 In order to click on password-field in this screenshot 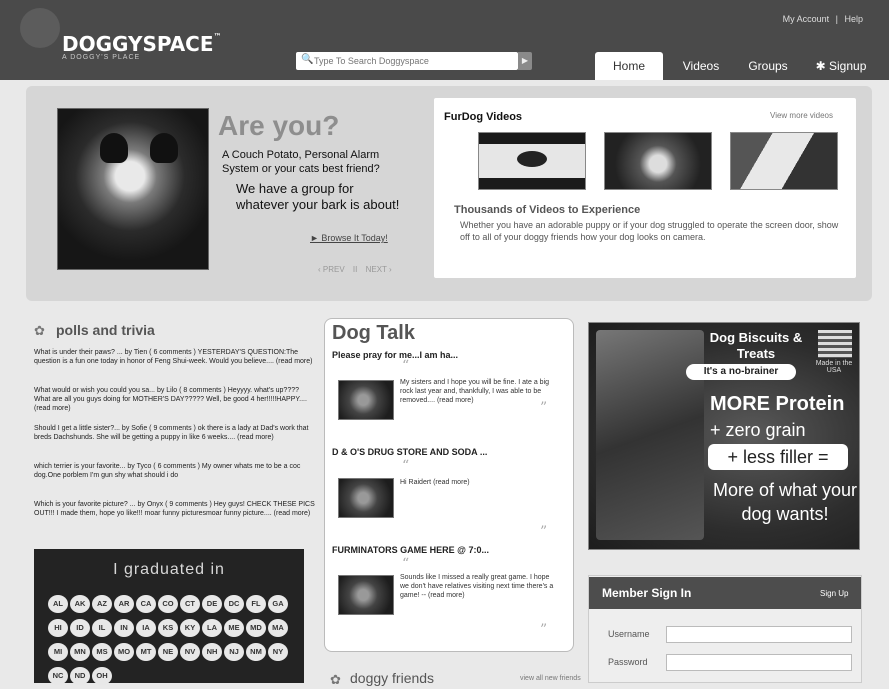, I will do `click(759, 662)`.